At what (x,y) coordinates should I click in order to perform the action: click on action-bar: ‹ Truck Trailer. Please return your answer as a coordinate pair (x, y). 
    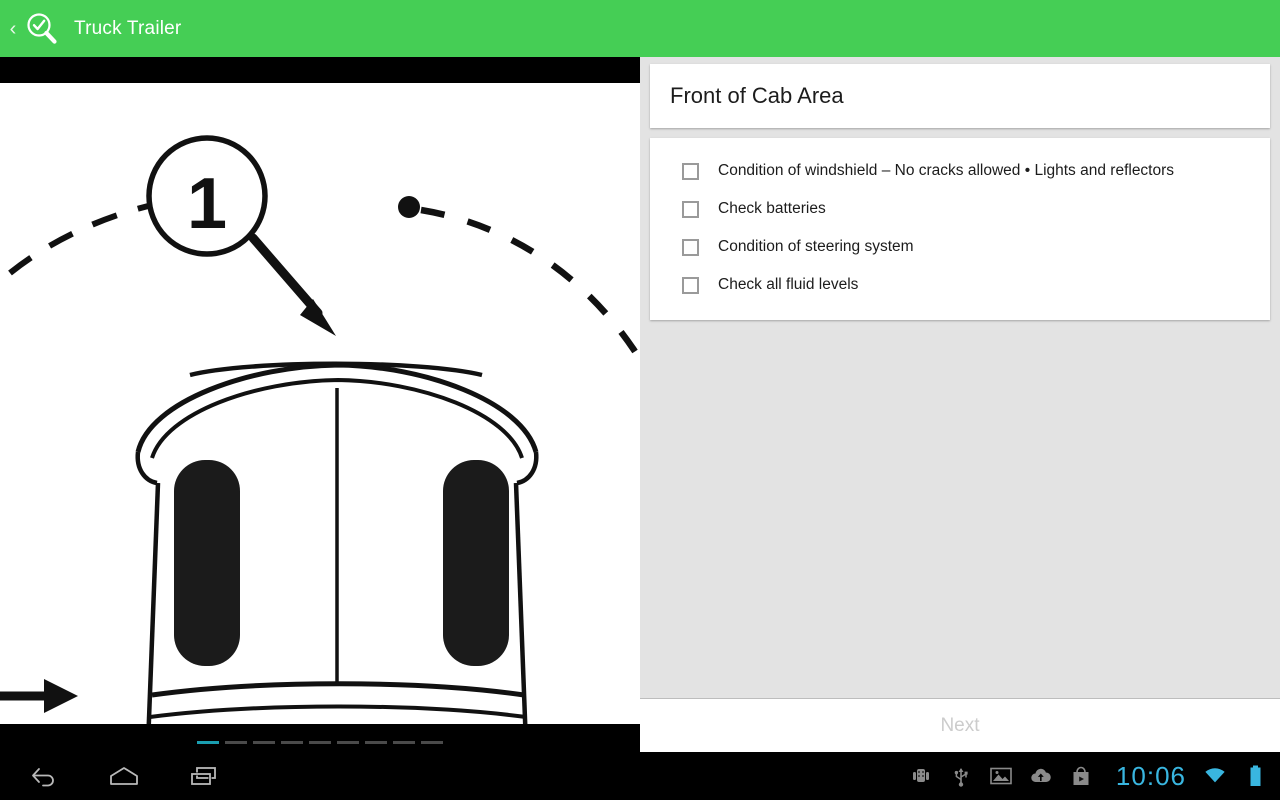
    Looking at the image, I should click on (640, 28).